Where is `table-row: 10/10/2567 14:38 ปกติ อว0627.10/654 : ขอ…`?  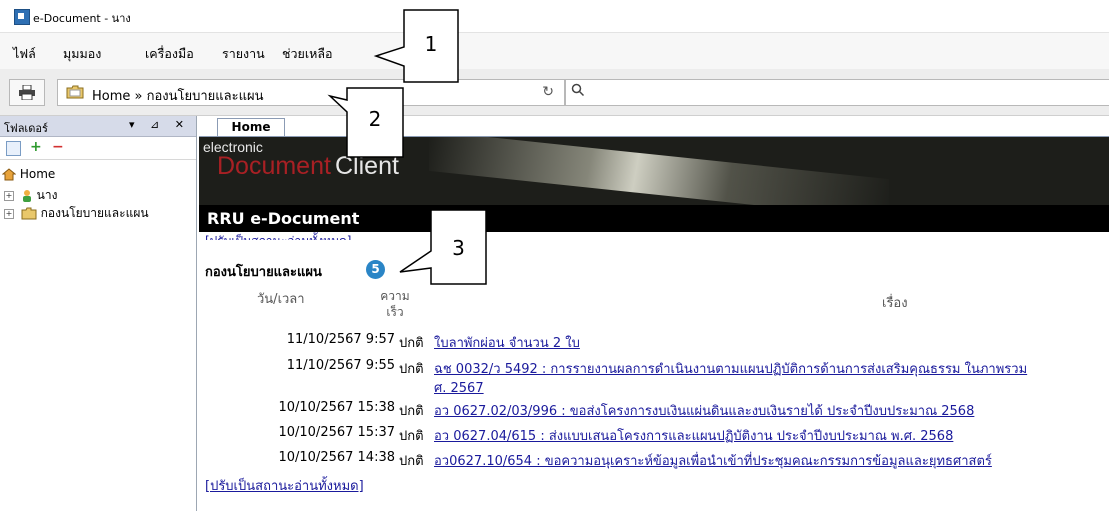
table-row: 10/10/2567 14:38 ปกติ อว0627.10/654 : ขอ… is located at coordinates (654, 460).